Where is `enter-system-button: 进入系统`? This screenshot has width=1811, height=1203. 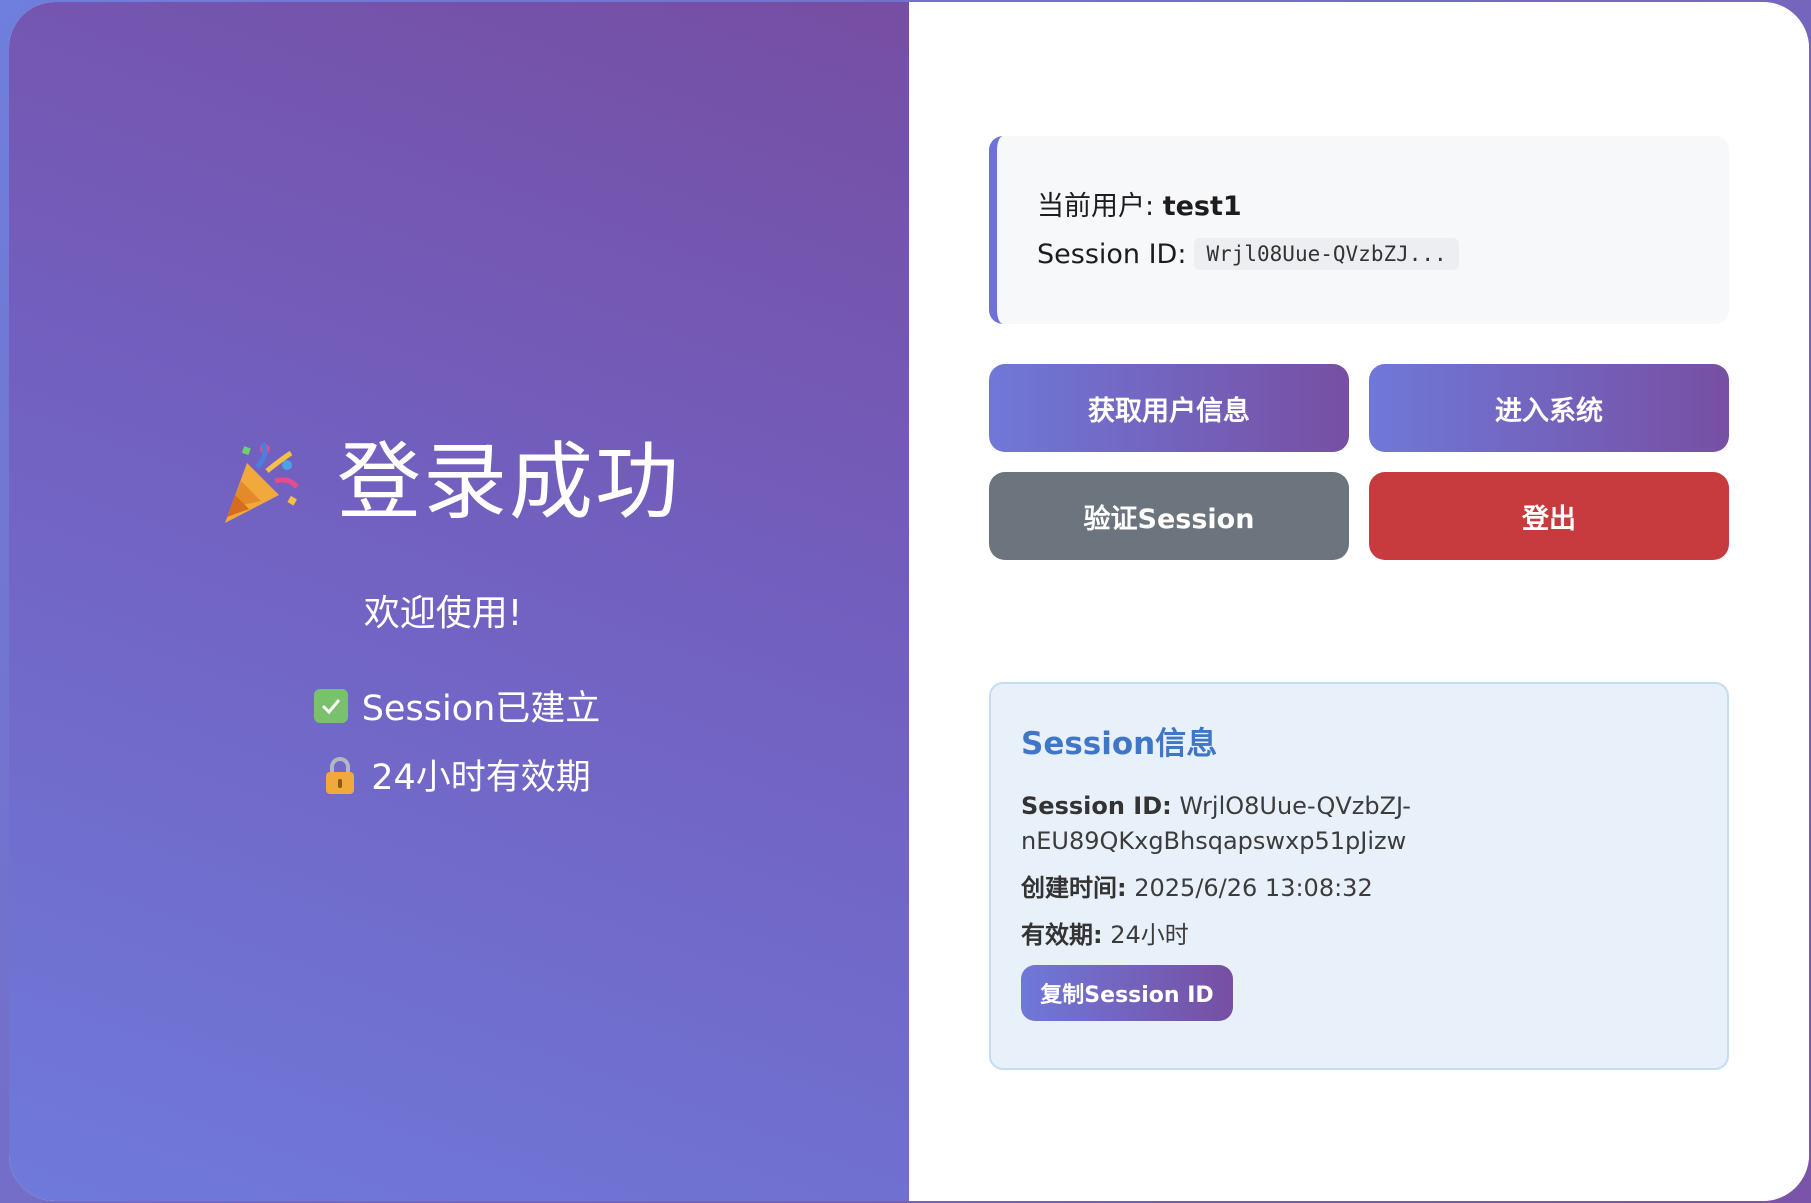
enter-system-button: 进入系统 is located at coordinates (1549, 408).